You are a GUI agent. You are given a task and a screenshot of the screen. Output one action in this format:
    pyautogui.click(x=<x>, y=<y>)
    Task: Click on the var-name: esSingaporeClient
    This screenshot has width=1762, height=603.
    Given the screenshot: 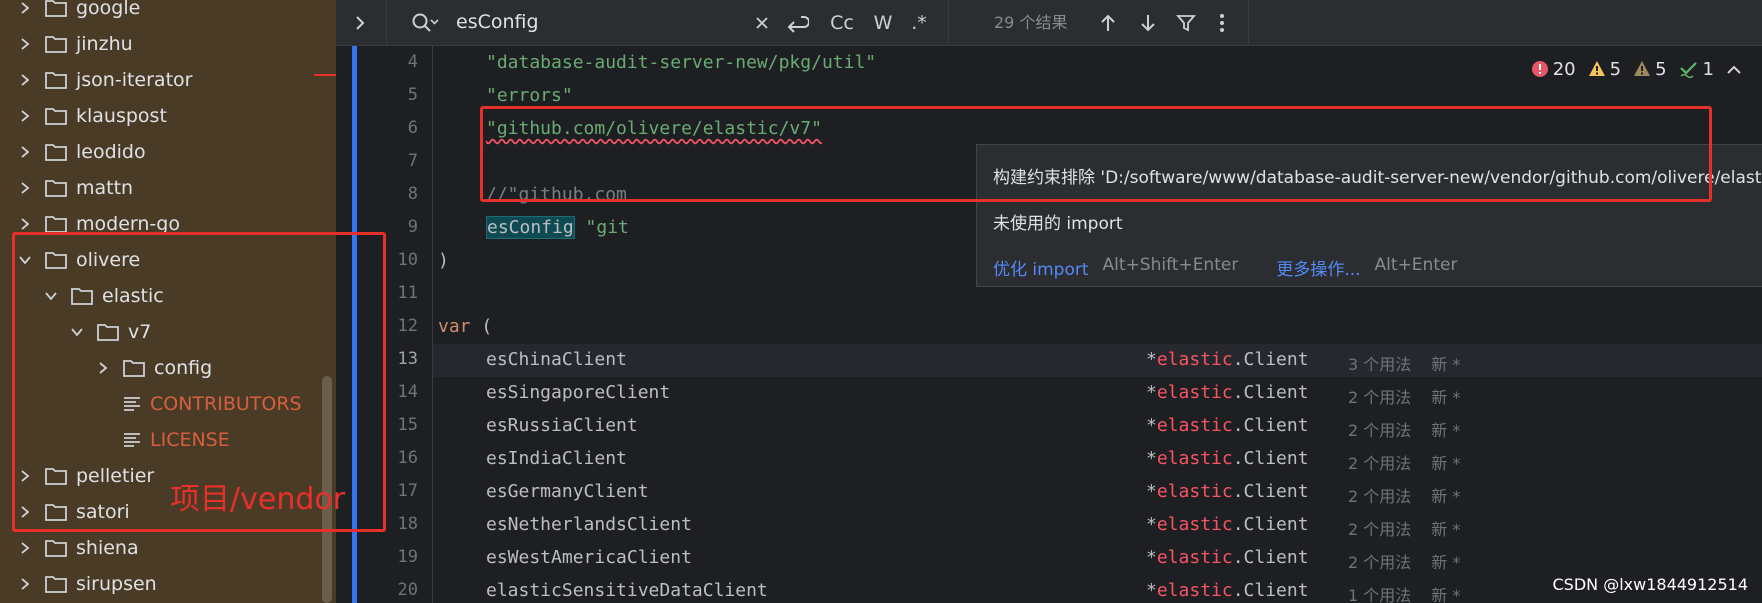 What is the action you would take?
    pyautogui.click(x=578, y=392)
    